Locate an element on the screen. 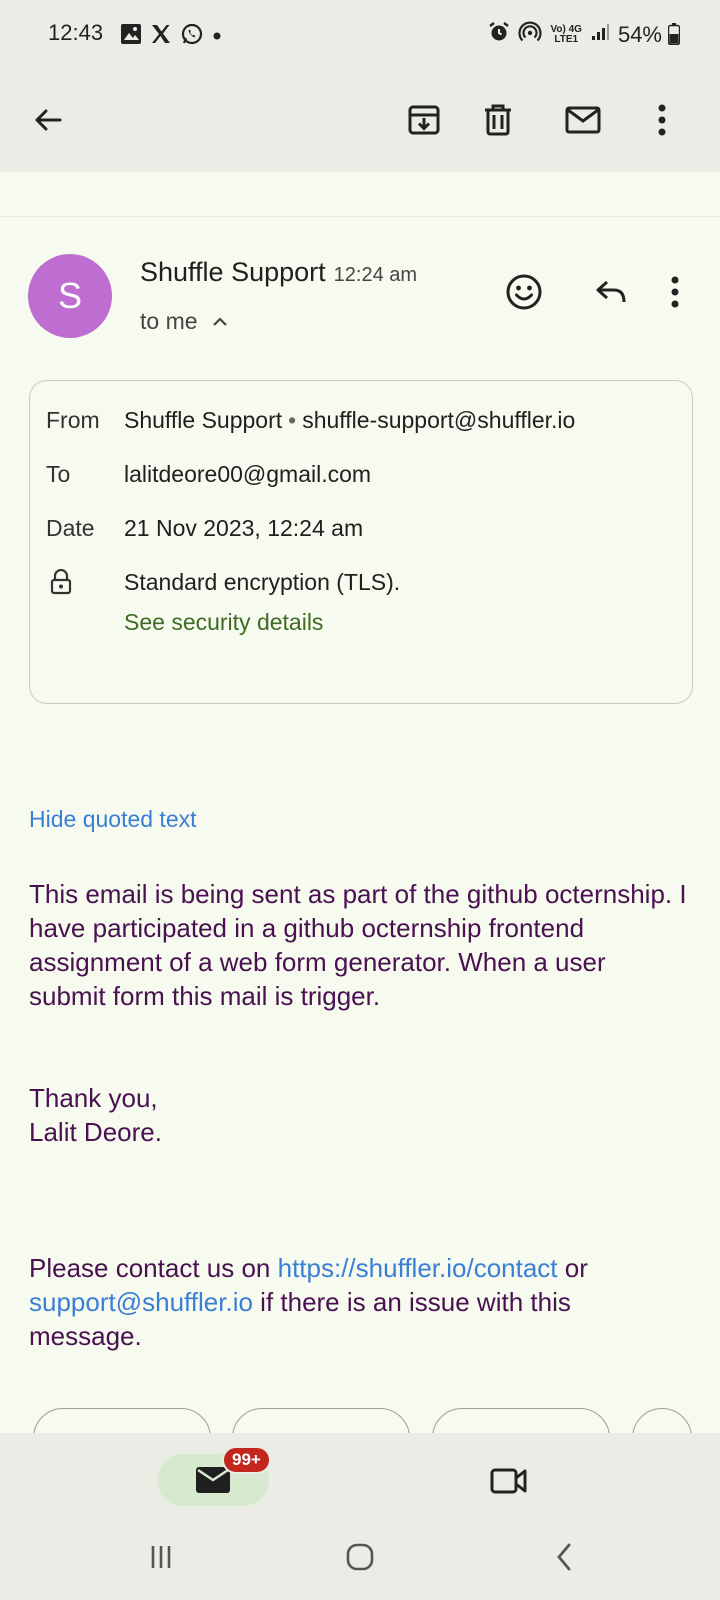 This screenshot has width=720, height=1600. date-value: 21 Nov 2023, 12:24 am is located at coordinates (244, 528).